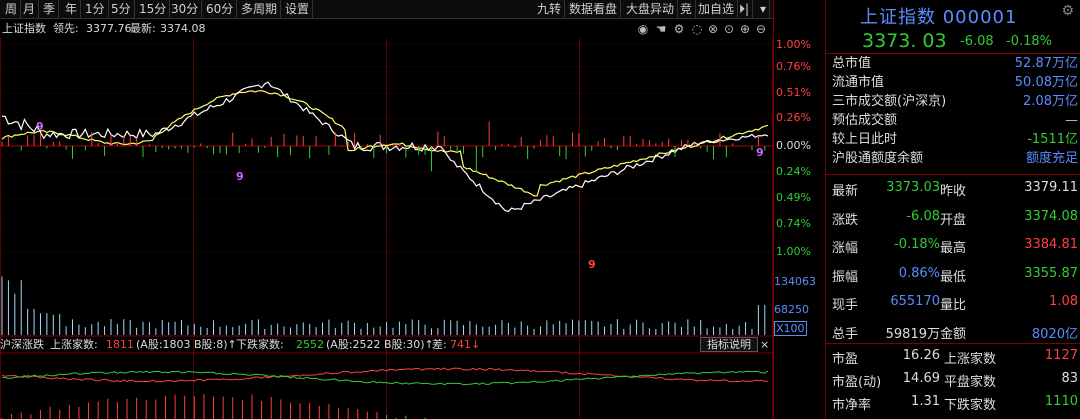  Describe the element at coordinates (970, 405) in the screenshot. I see `breadth-label: 下跌家数` at that location.